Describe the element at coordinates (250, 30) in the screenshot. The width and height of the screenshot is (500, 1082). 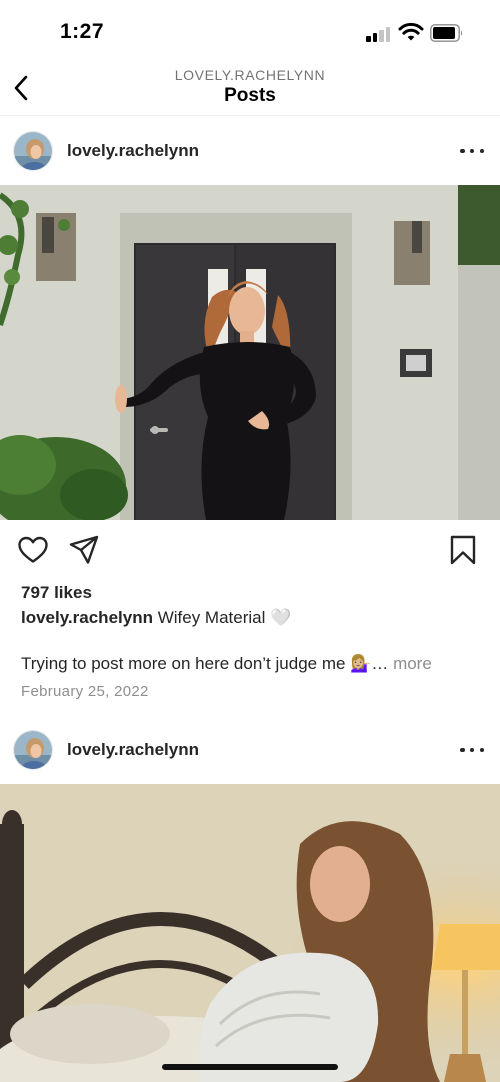
I see `status-bar: 1:27` at that location.